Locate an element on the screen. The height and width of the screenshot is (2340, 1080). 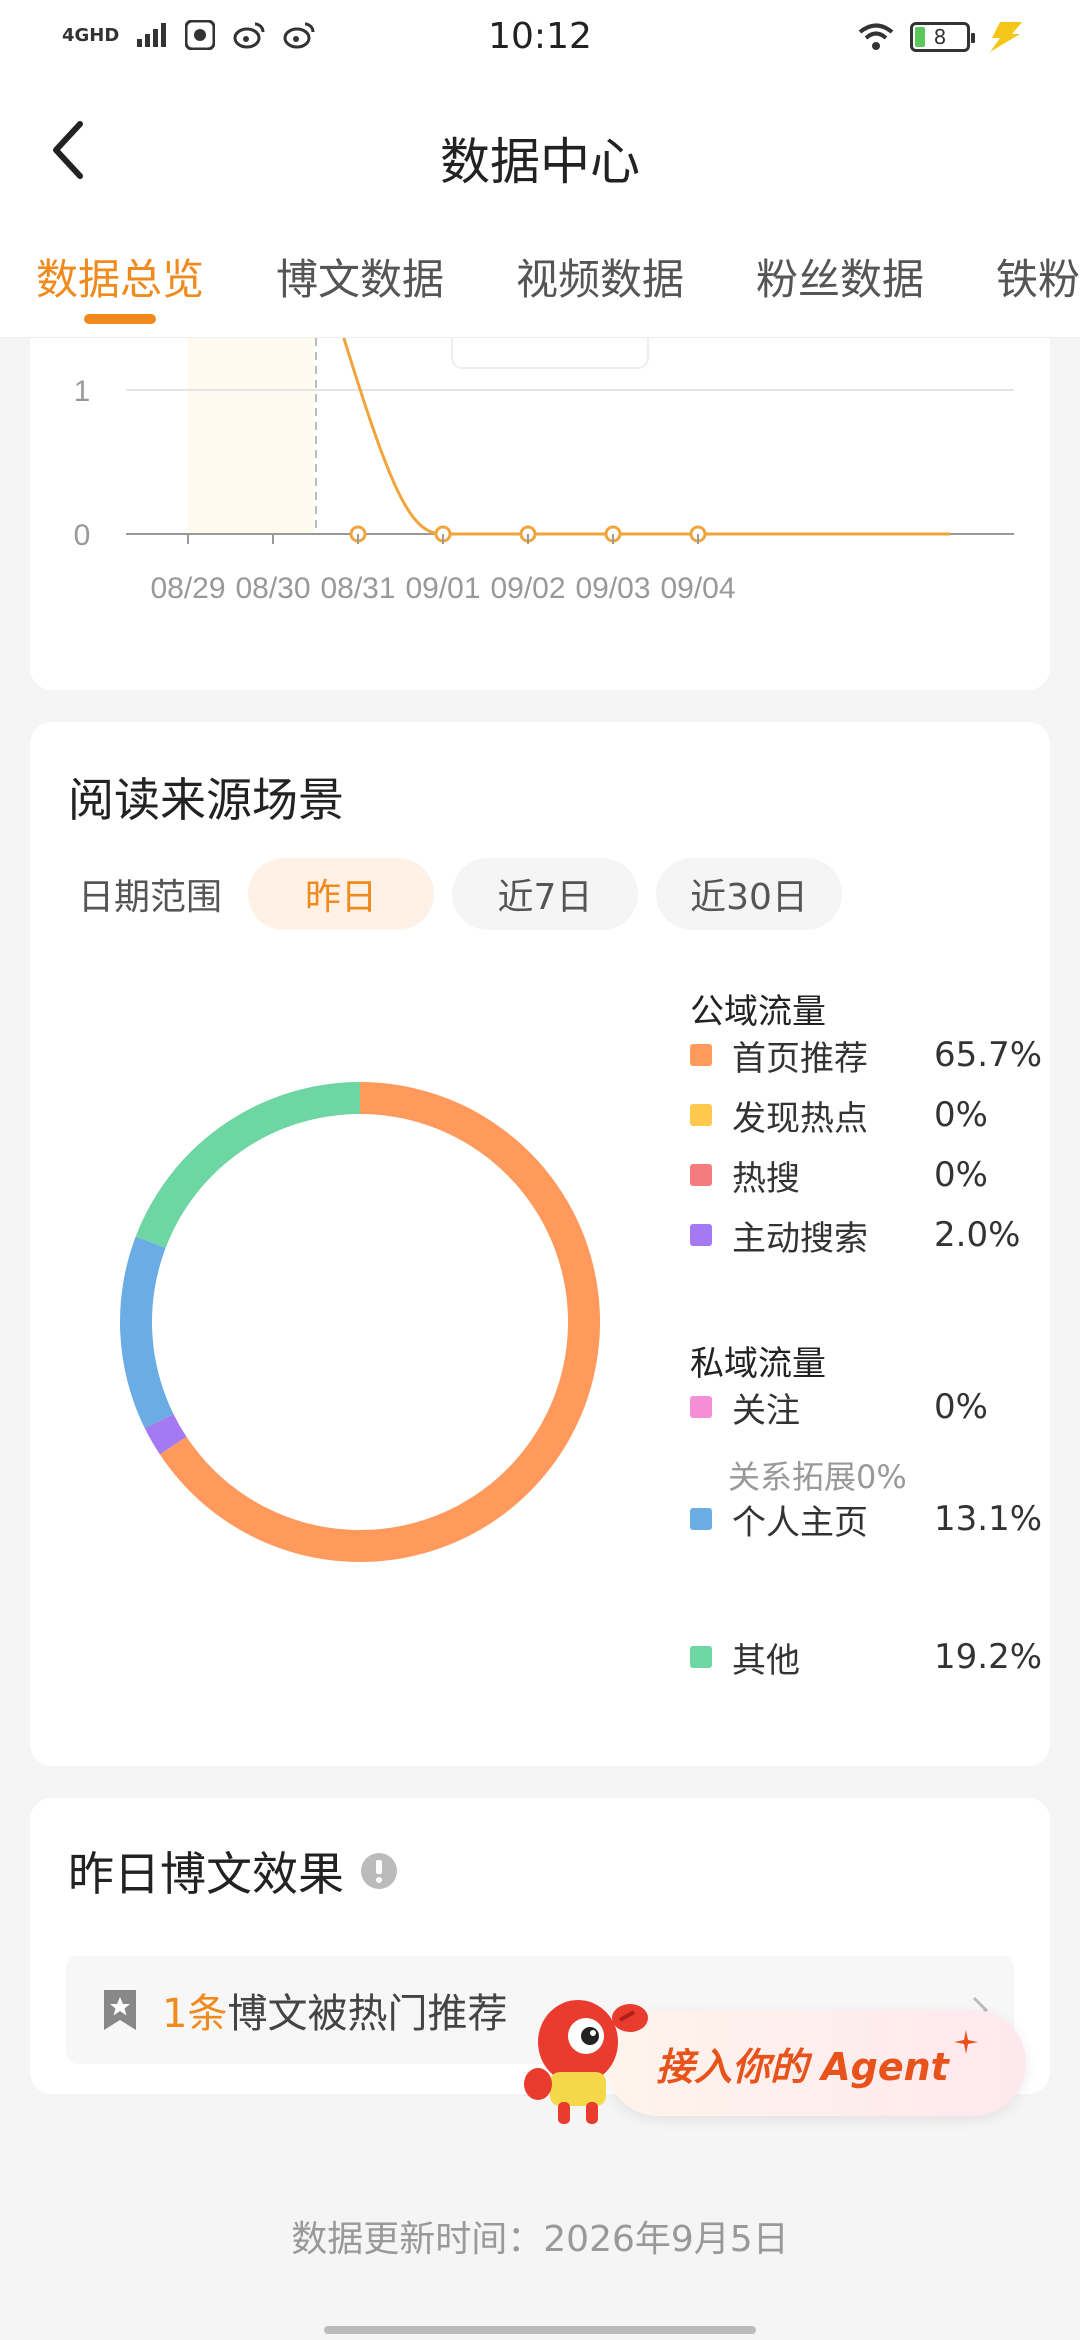
x-tick-label: 09/03 is located at coordinates (612, 588).